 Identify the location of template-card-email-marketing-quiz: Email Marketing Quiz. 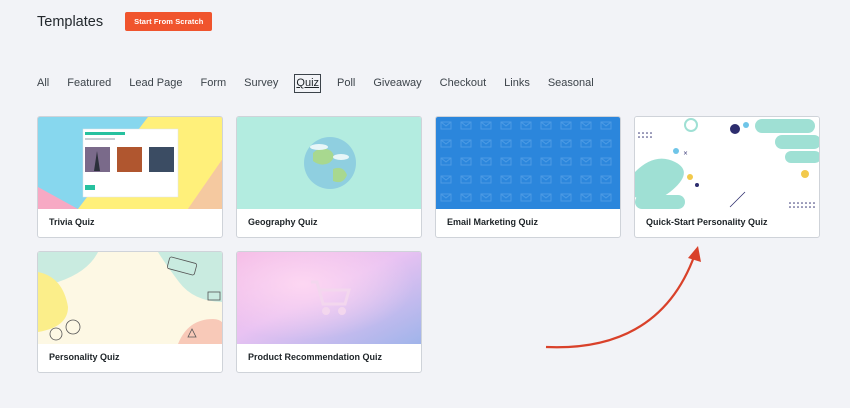
(528, 177).